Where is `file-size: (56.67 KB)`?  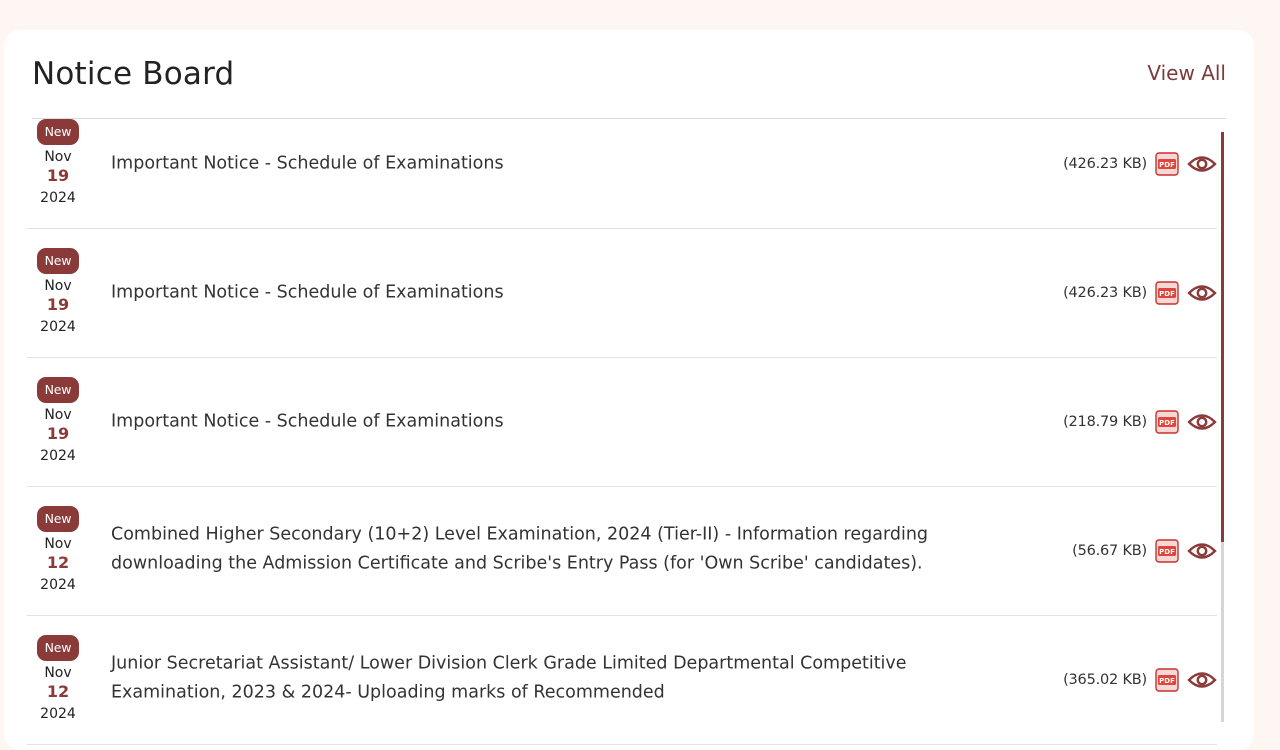
file-size: (56.67 KB) is located at coordinates (1109, 551).